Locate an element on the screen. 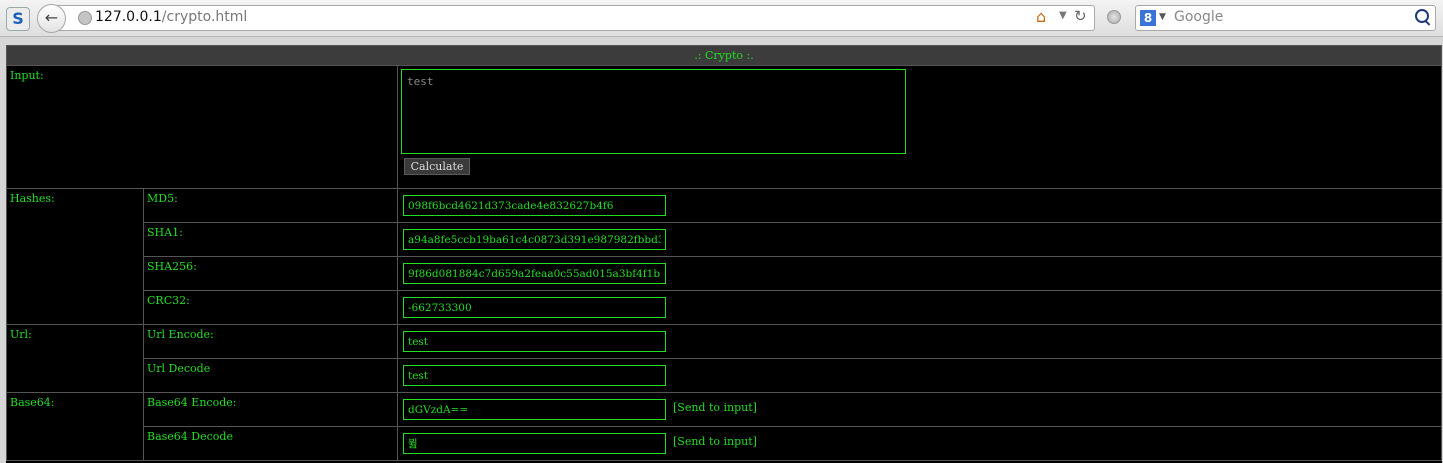 This screenshot has width=1443, height=463. input-textarea: test is located at coordinates (653, 111).